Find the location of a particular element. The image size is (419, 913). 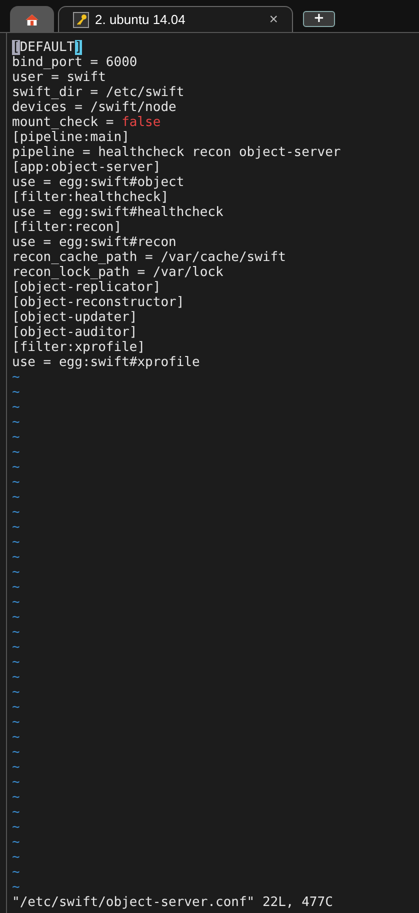

code-text: use = egg:swift#recon is located at coordinates (94, 242).